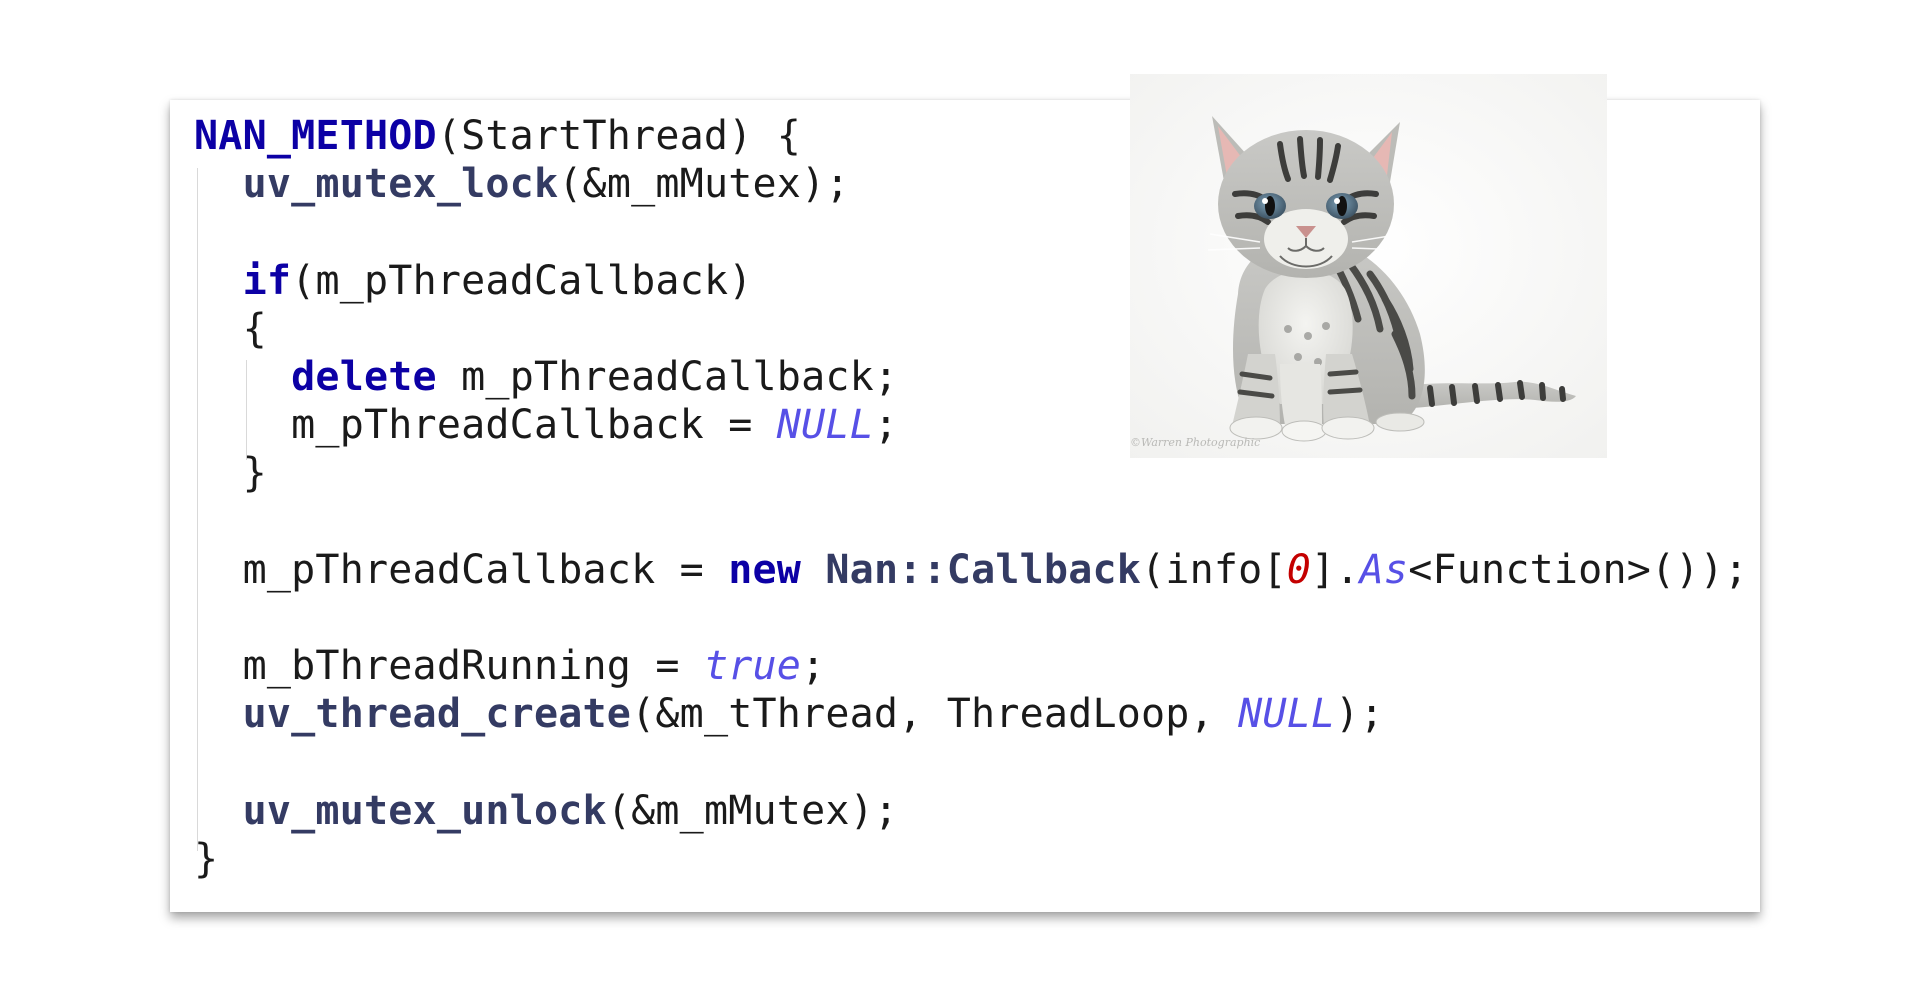 The width and height of the screenshot is (1920, 1005). I want to click on code-token: (&m_tThread, ThreadLoop,, so click(935, 714).